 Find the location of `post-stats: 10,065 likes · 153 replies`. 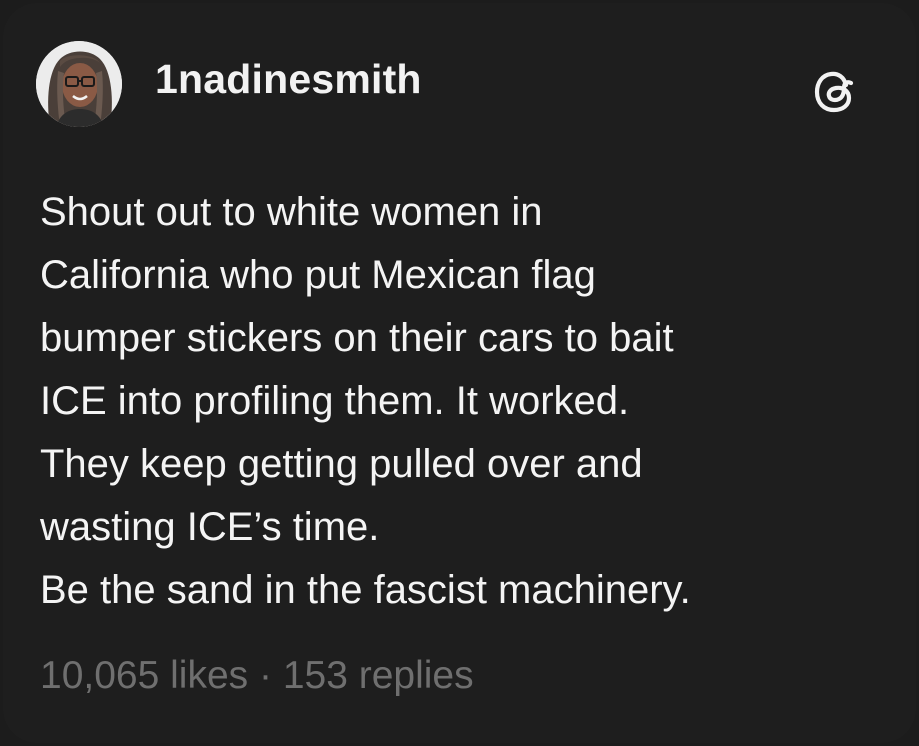

post-stats: 10,065 likes · 153 replies is located at coordinates (257, 676).